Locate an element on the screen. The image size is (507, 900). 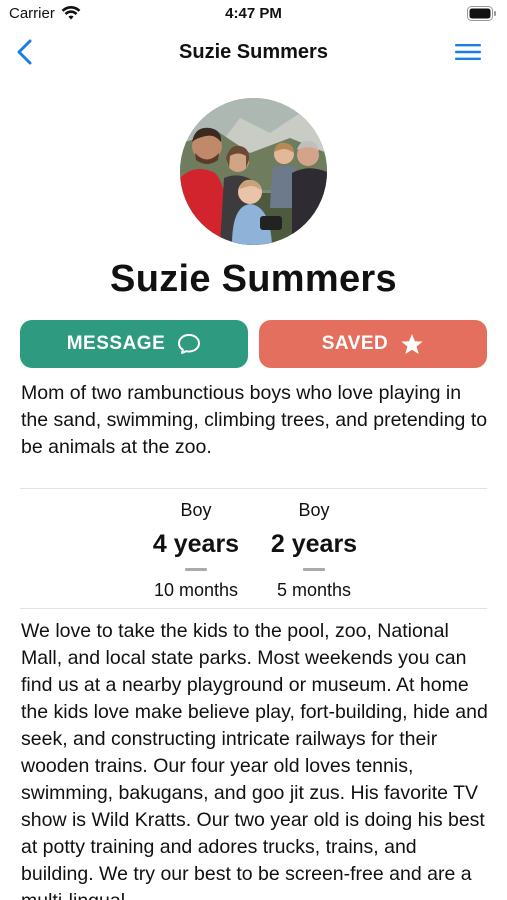
saved-button: SAVED is located at coordinates (373, 344).